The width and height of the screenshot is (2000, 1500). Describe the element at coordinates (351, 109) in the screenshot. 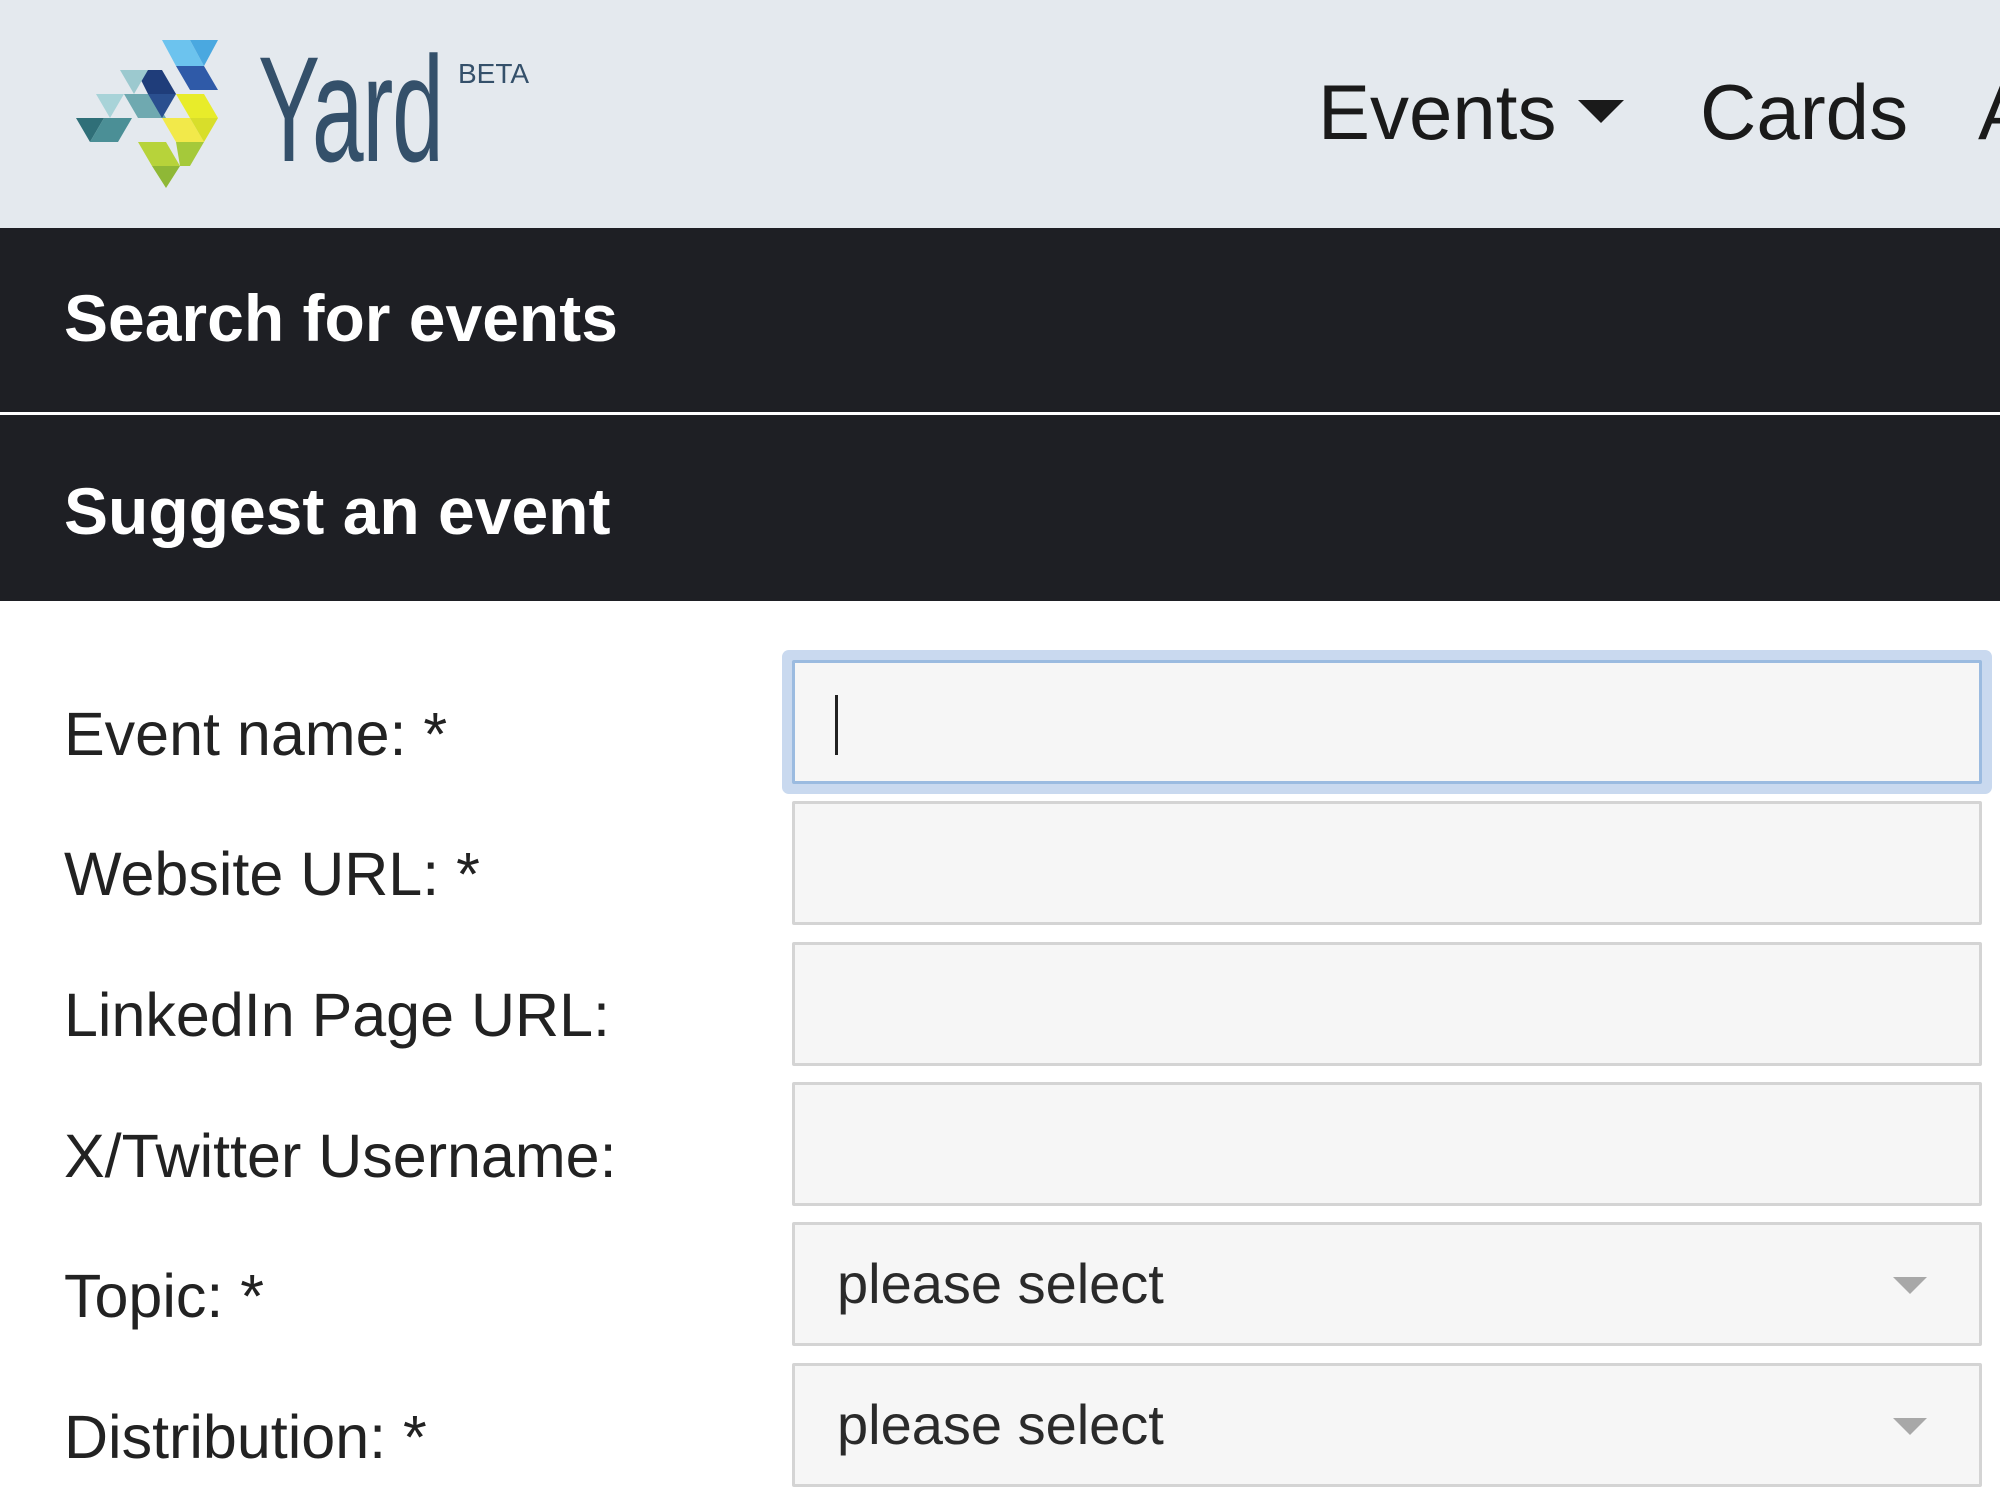

I see `logo-text: Yard` at that location.